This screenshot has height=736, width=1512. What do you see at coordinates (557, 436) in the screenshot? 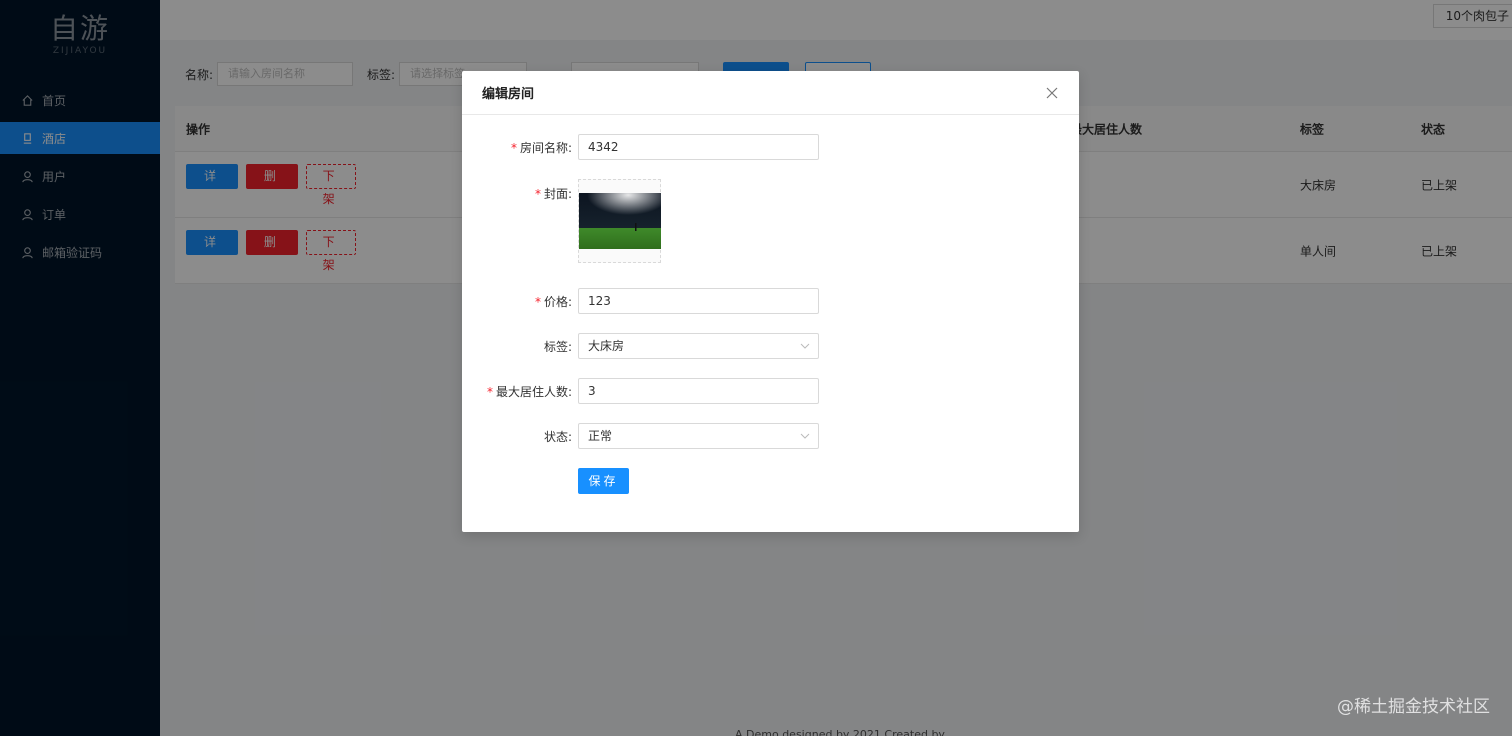
I see `status-label: 状态:` at bounding box center [557, 436].